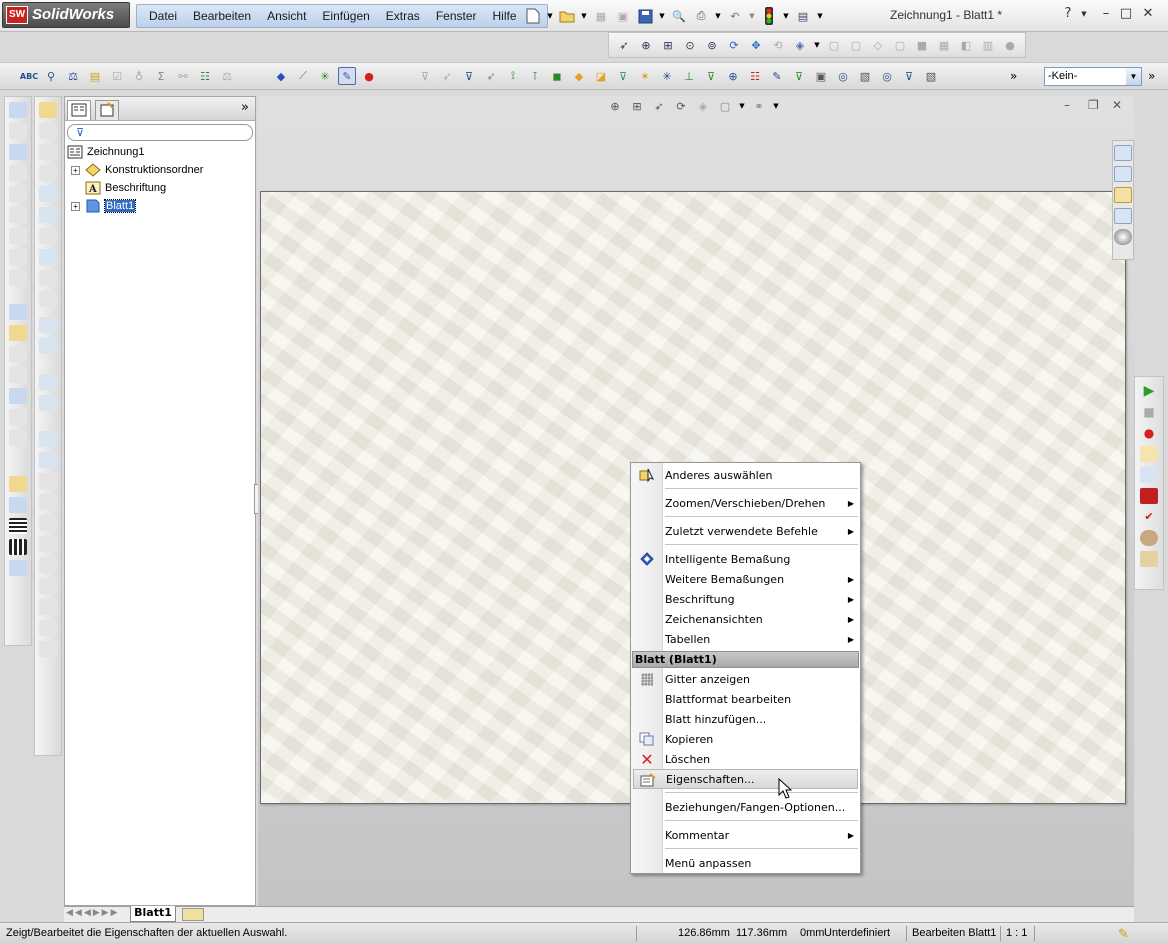 This screenshot has width=1168, height=944. I want to click on tree-item-konstruktionsordner: + Konstruktionsordner, so click(137, 170).